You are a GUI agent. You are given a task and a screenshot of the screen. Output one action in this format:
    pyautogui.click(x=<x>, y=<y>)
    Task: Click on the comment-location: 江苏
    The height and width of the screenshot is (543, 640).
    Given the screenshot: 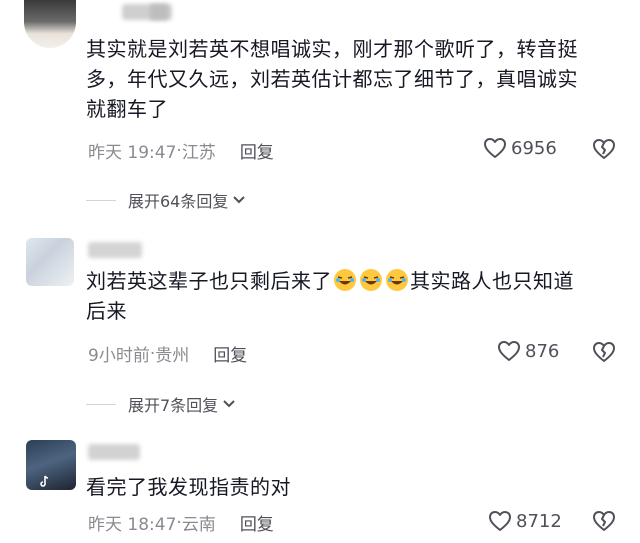 What is the action you would take?
    pyautogui.click(x=198, y=153)
    